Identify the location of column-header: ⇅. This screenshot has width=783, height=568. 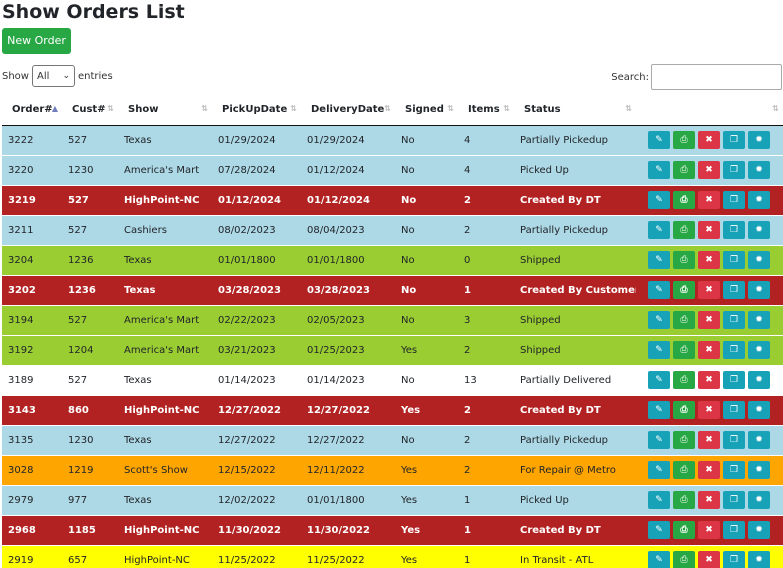
(709, 110).